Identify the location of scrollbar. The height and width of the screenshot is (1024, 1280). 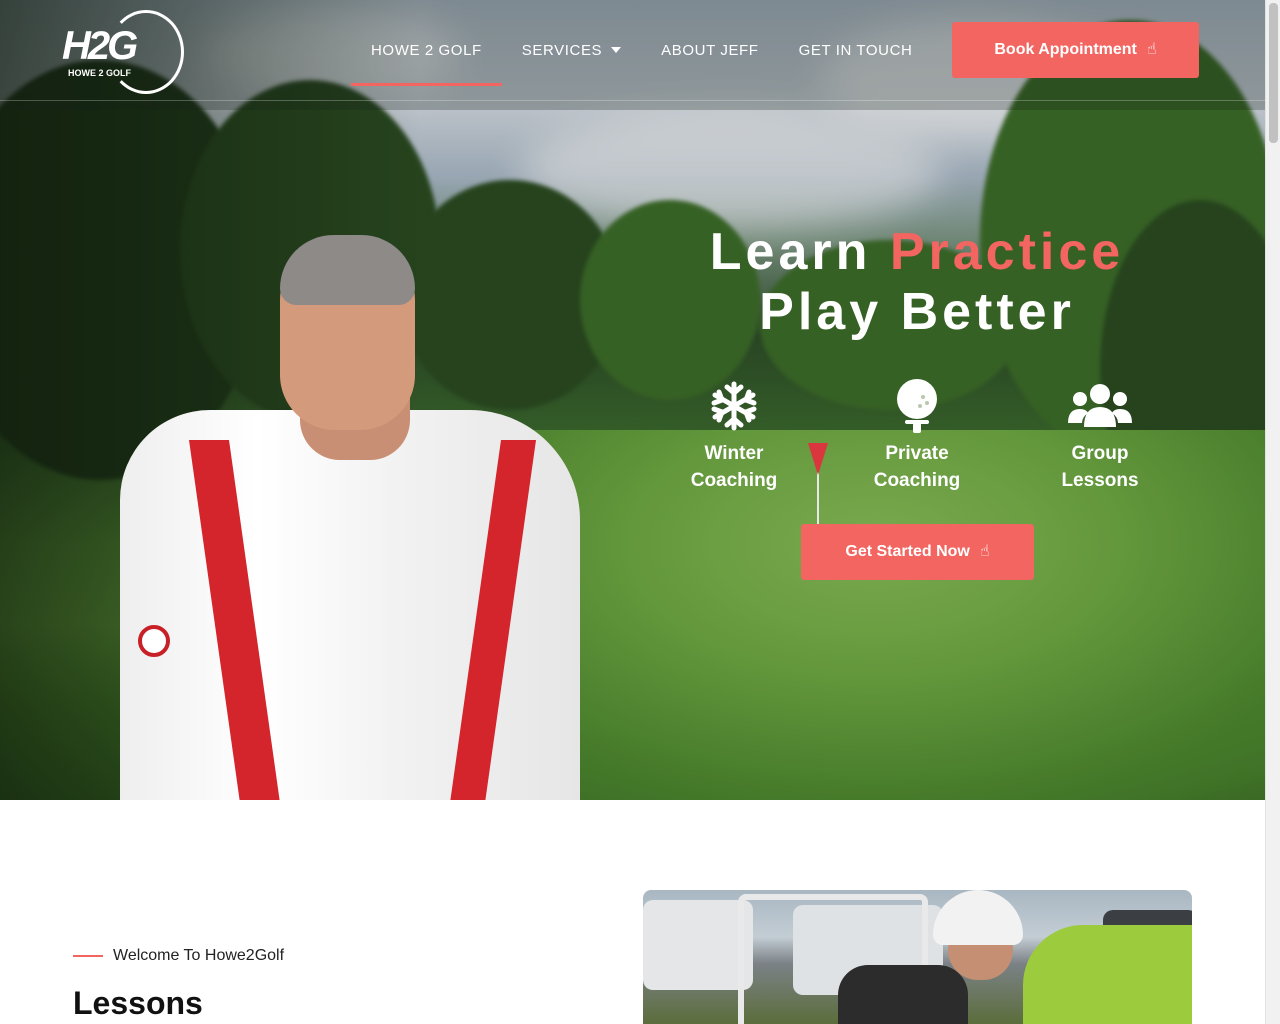
(1272, 512).